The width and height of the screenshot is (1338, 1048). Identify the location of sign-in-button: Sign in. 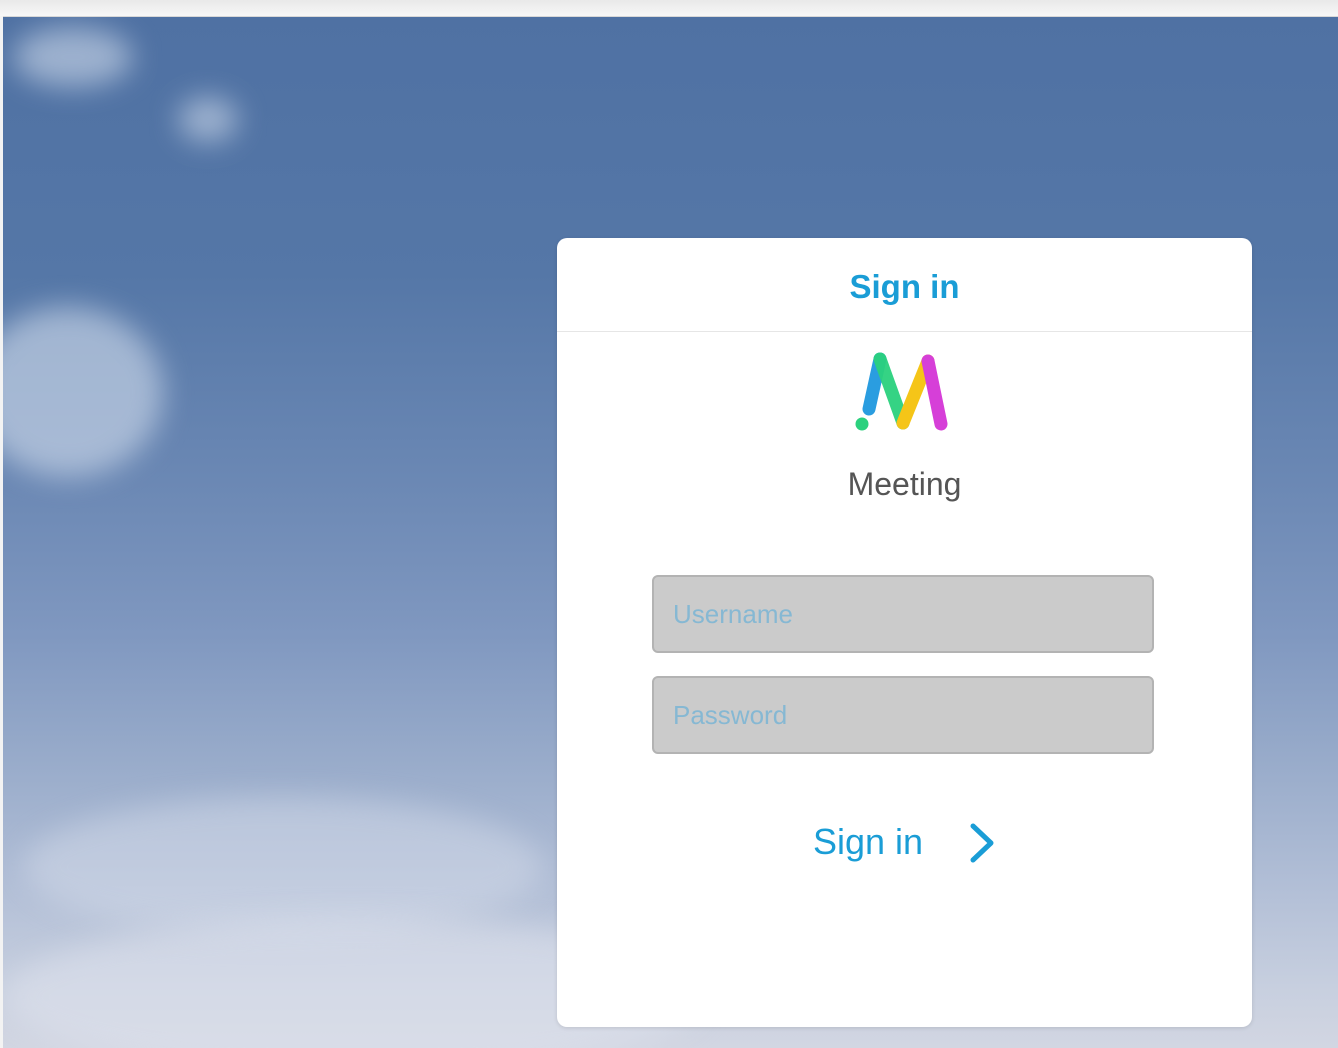
(907, 842).